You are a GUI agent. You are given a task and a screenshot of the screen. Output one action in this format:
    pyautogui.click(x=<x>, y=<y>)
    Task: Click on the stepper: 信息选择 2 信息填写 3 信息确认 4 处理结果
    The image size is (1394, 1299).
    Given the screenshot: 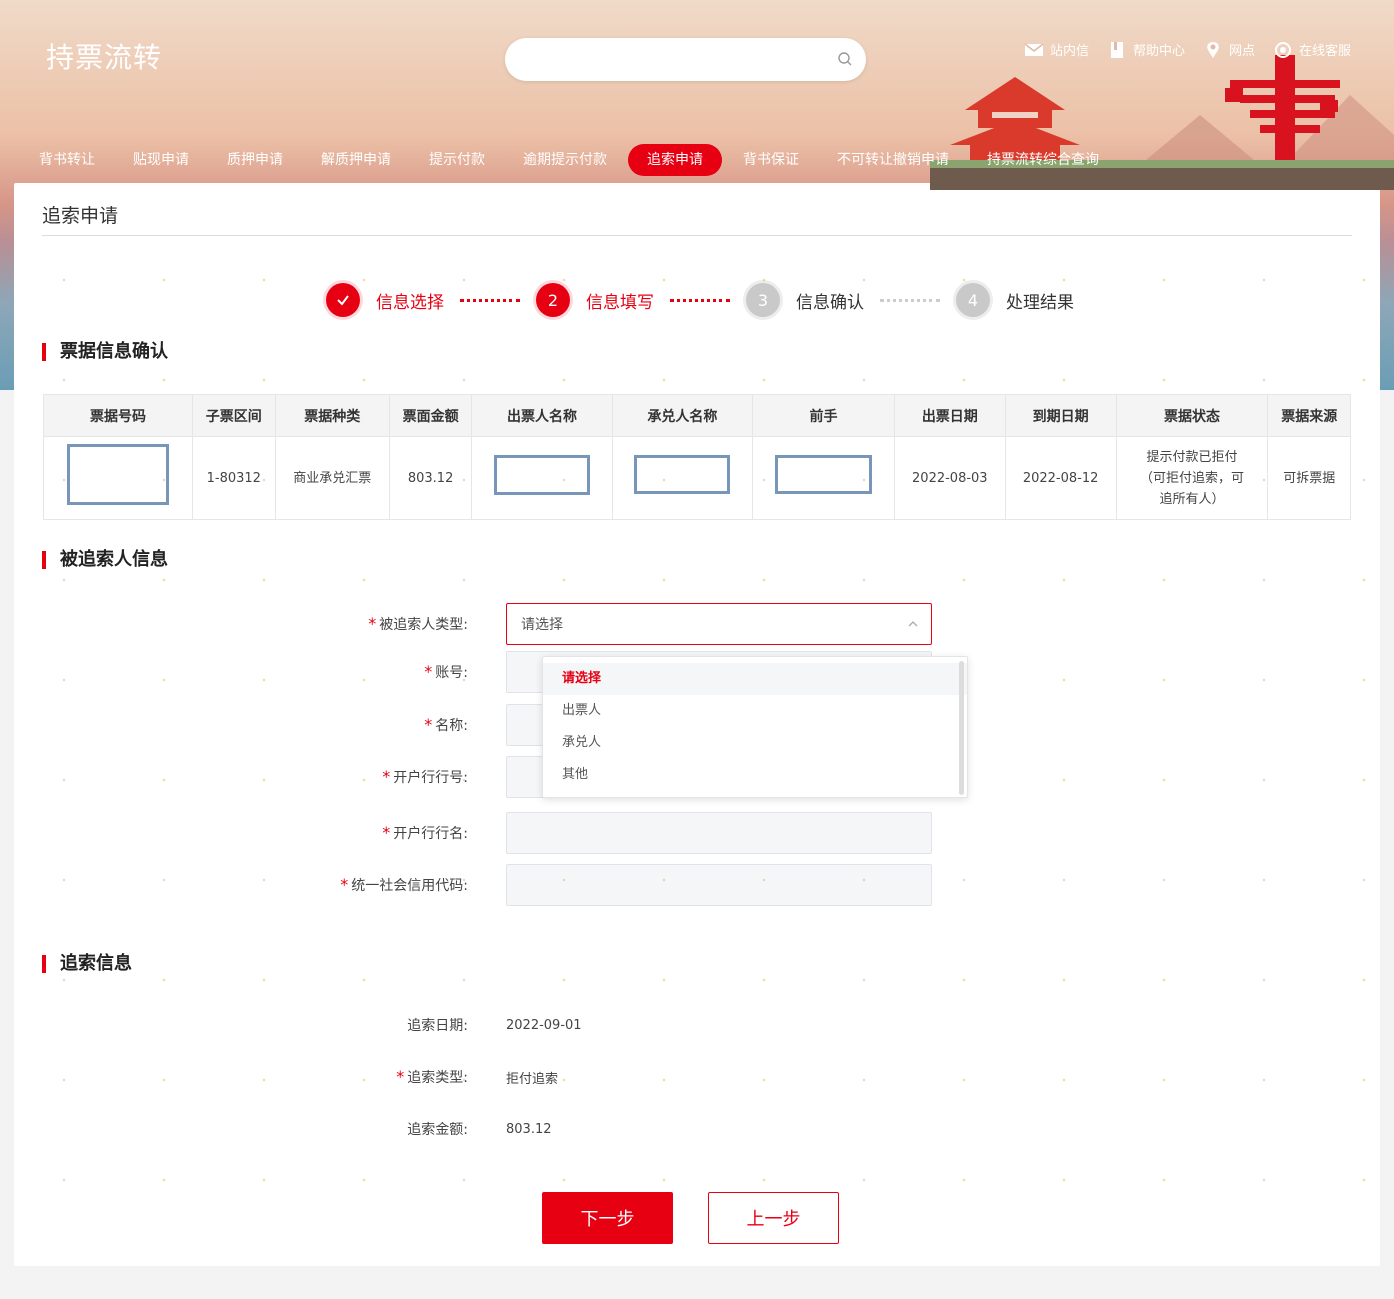 What is the action you would take?
    pyautogui.click(x=700, y=300)
    